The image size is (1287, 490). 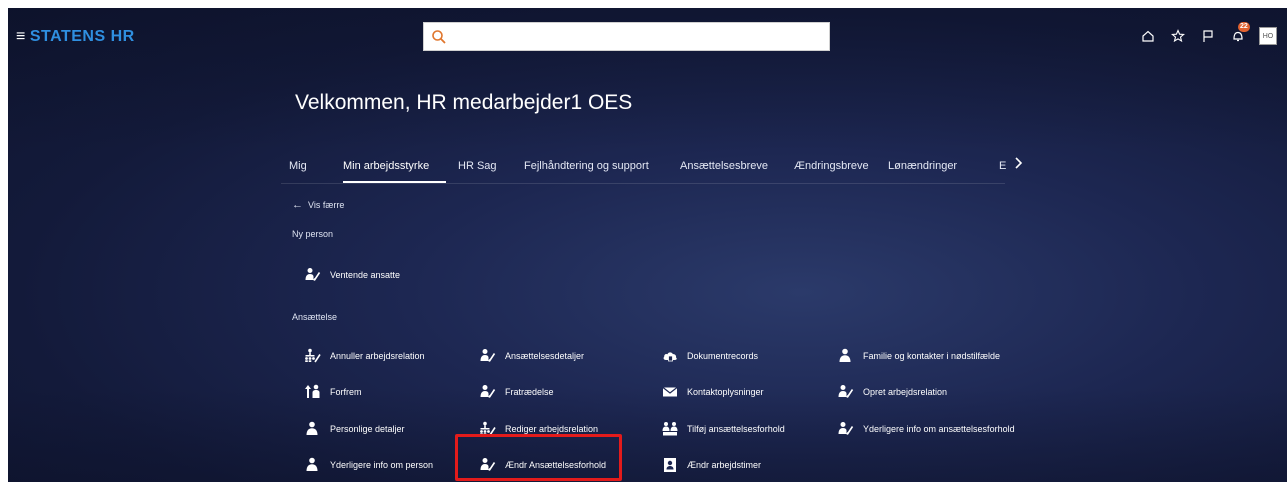 I want to click on link-yderligere-info-ansaettelsesforhold: Yderligere info om ansættelsesforhold, so click(x=926, y=429).